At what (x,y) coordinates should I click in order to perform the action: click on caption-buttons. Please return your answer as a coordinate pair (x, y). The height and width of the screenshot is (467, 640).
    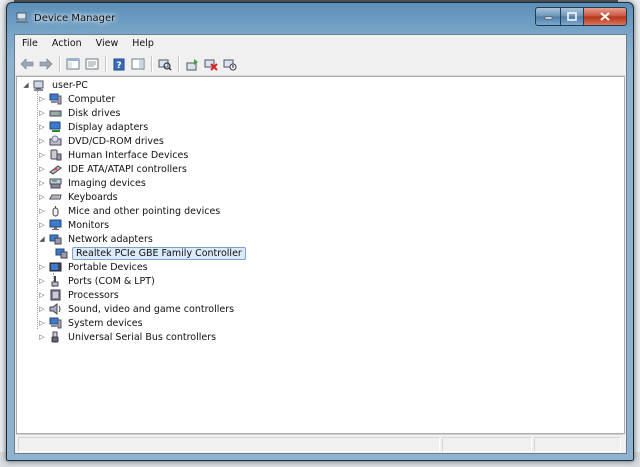
    Looking at the image, I should click on (581, 16).